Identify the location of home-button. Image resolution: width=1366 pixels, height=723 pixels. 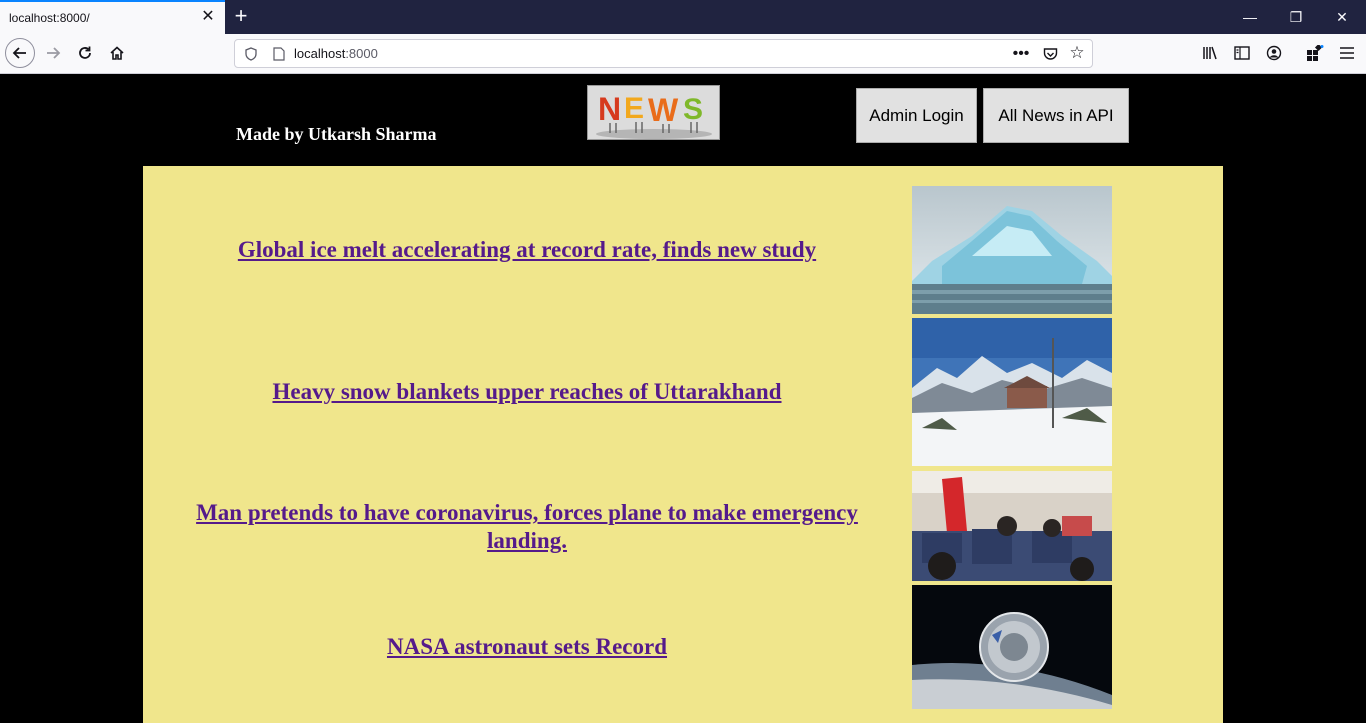
(117, 53).